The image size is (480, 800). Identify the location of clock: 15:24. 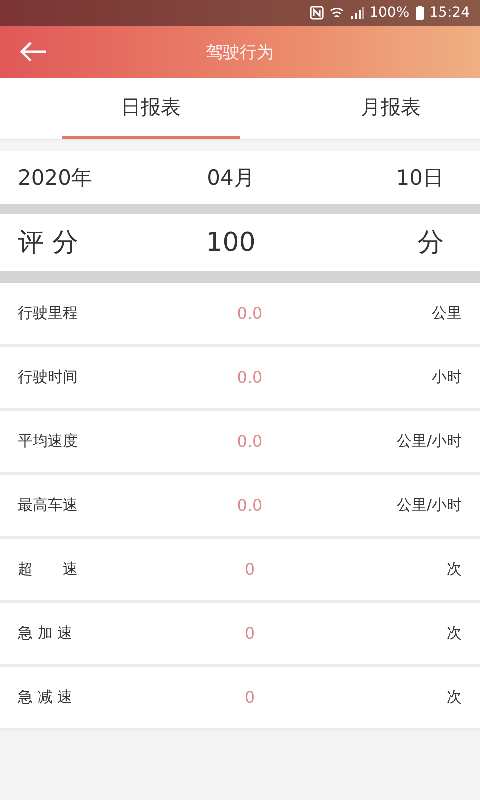
(450, 13).